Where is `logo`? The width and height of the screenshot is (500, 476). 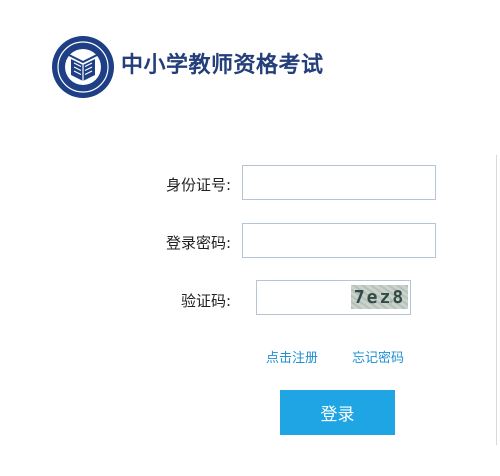 logo is located at coordinates (83, 67).